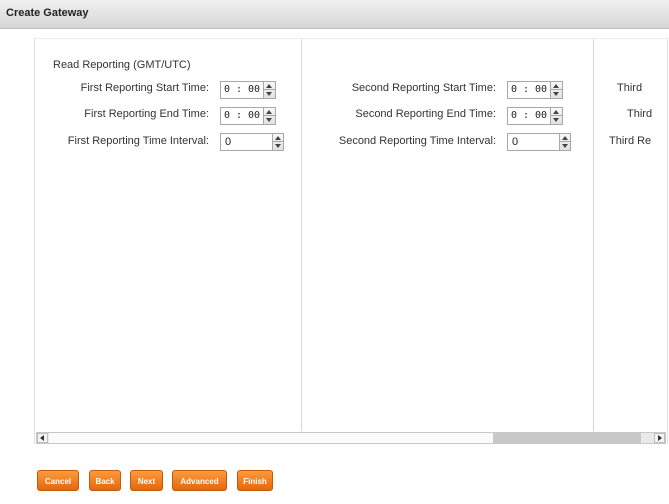  I want to click on third-interval-label: Third Re, so click(630, 141).